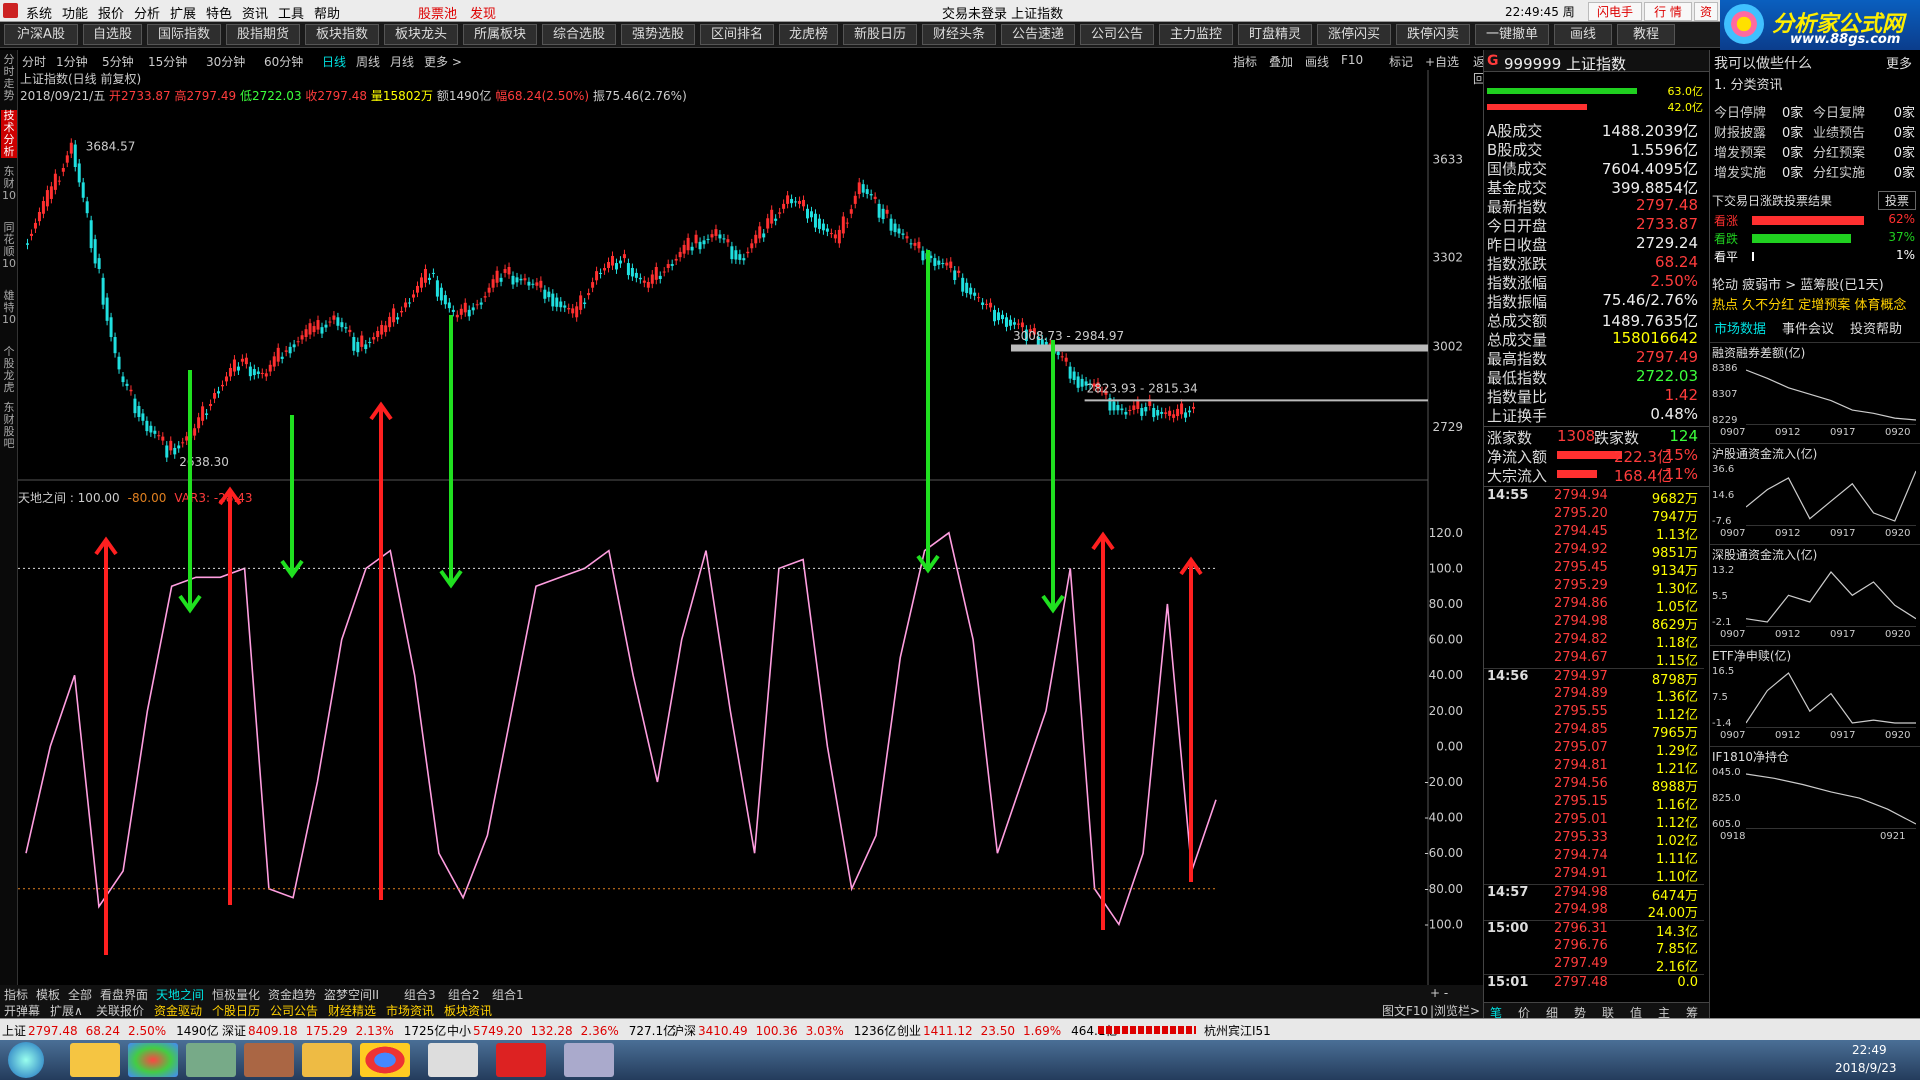 The width and height of the screenshot is (1920, 1080). I want to click on menu-item-0: 系统, so click(39, 12).